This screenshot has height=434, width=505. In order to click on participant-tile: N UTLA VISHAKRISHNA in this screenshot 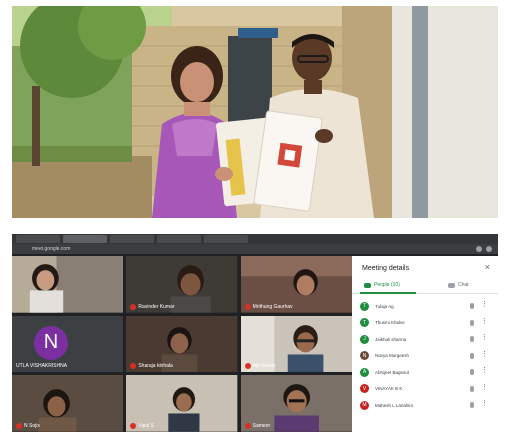, I will do `click(68, 344)`.